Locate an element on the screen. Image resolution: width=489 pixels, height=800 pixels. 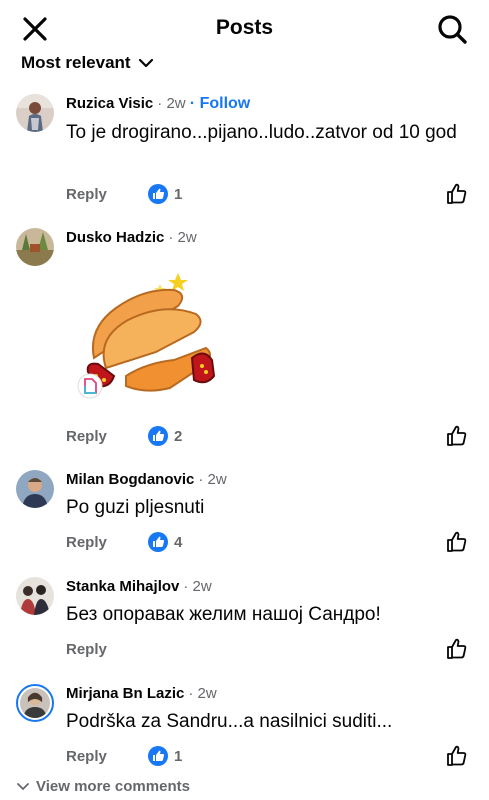
sort-dropdown: Most relevant is located at coordinates (88, 63).